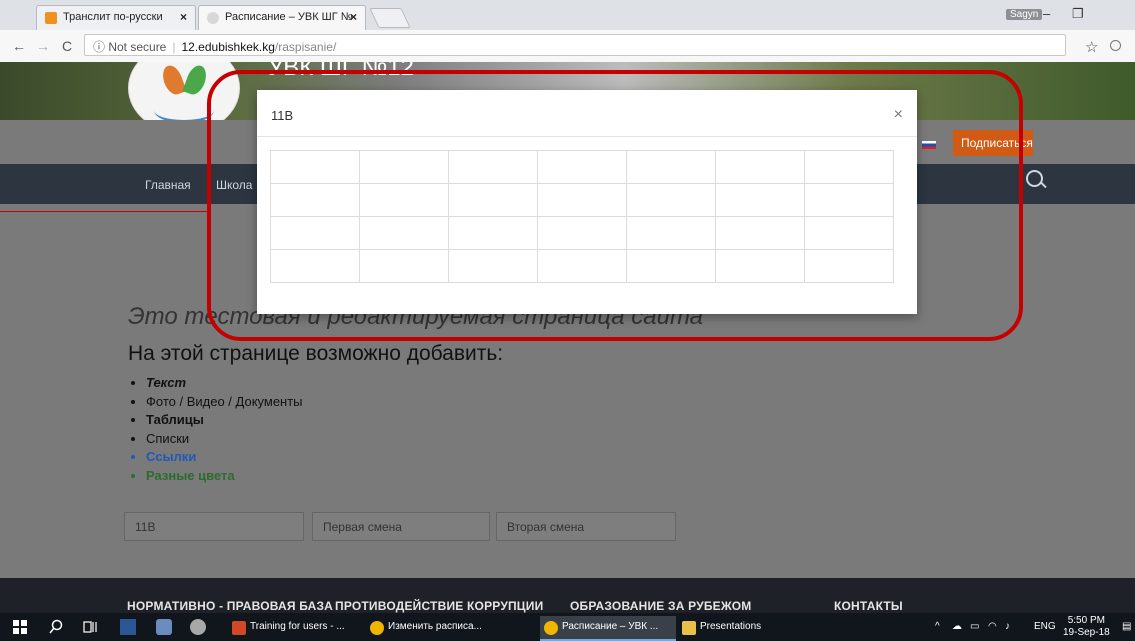 Image resolution: width=1135 pixels, height=641 pixels. What do you see at coordinates (1126, 626) in the screenshot?
I see `notifications-icon: ▤` at bounding box center [1126, 626].